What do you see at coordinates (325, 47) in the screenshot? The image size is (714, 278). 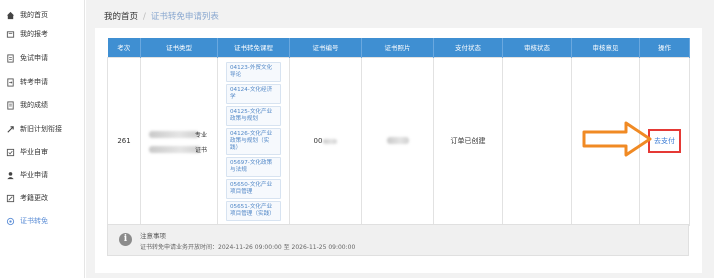 I see `column-header-cert-number: 证书编号` at bounding box center [325, 47].